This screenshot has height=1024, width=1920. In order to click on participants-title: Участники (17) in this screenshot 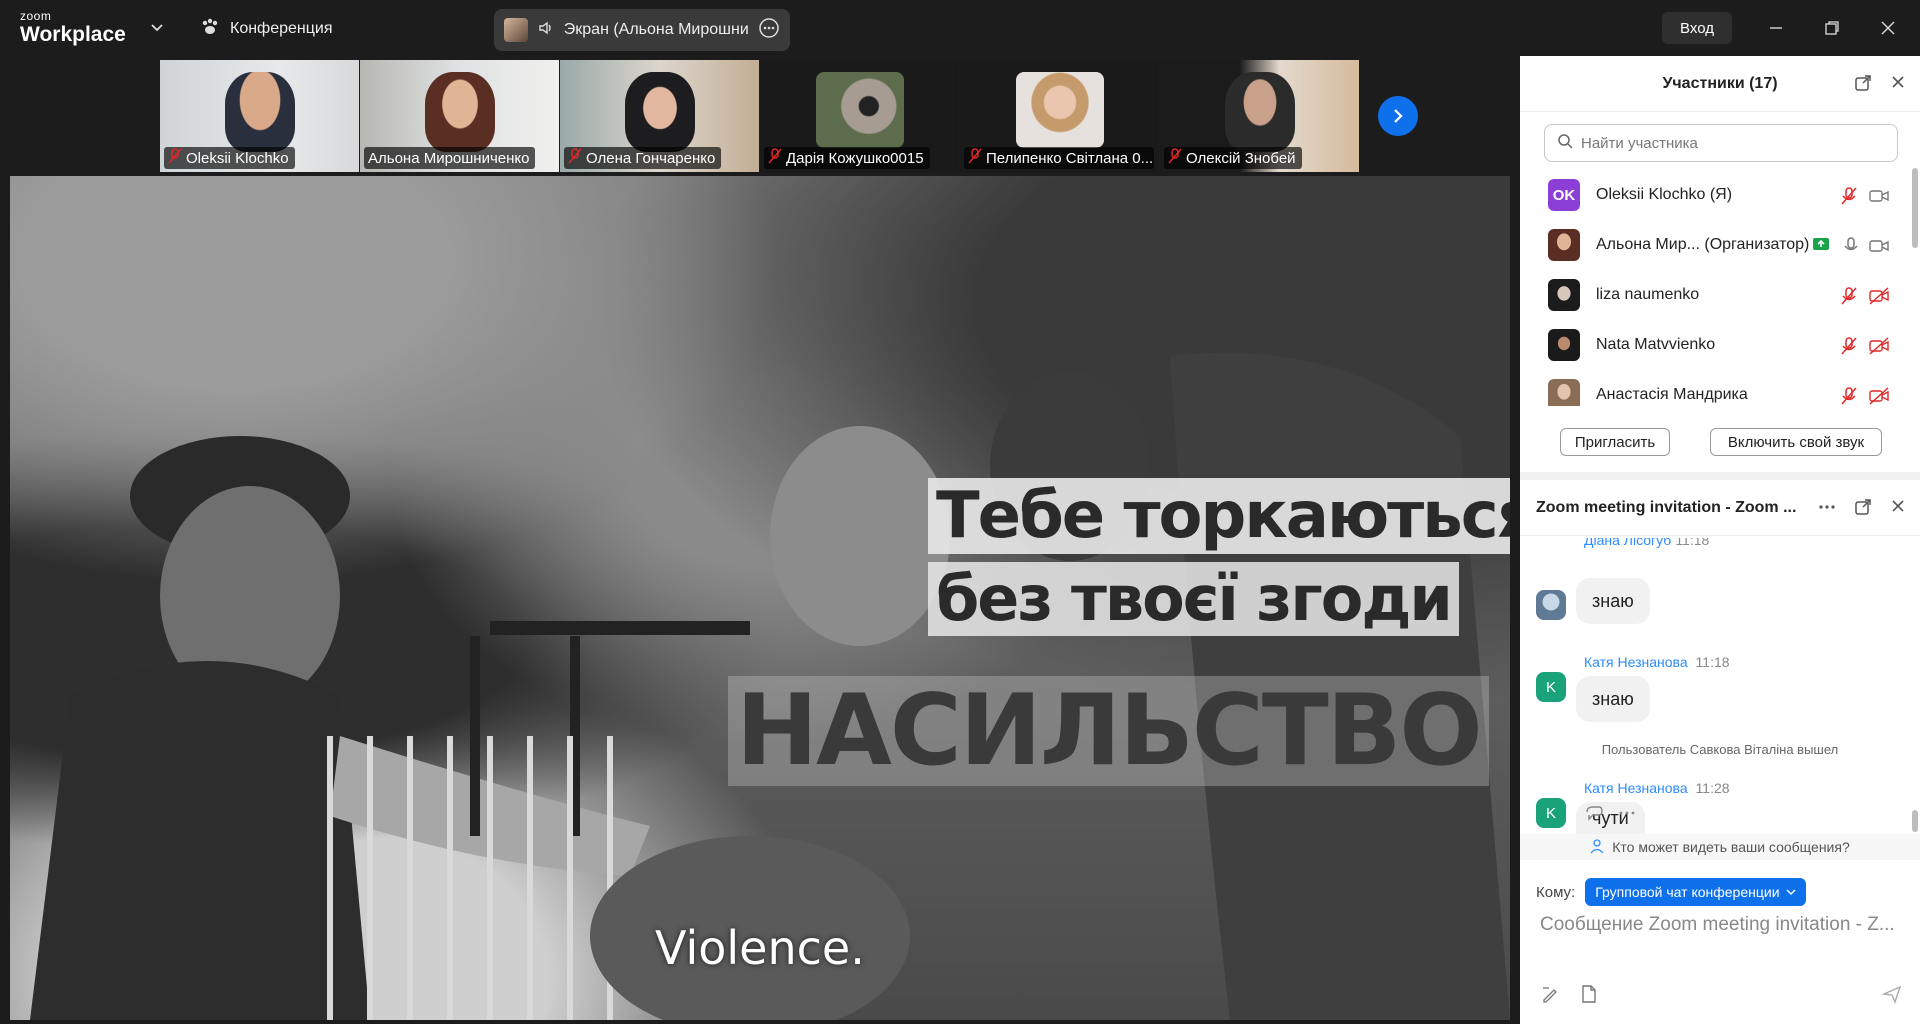, I will do `click(1720, 83)`.